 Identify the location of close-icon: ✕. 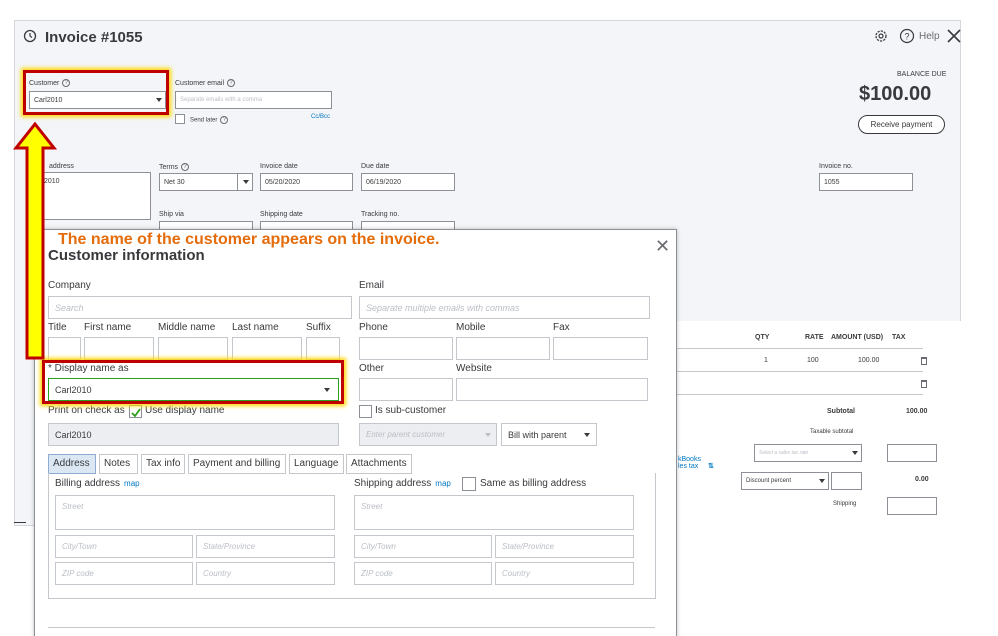
(662, 246).